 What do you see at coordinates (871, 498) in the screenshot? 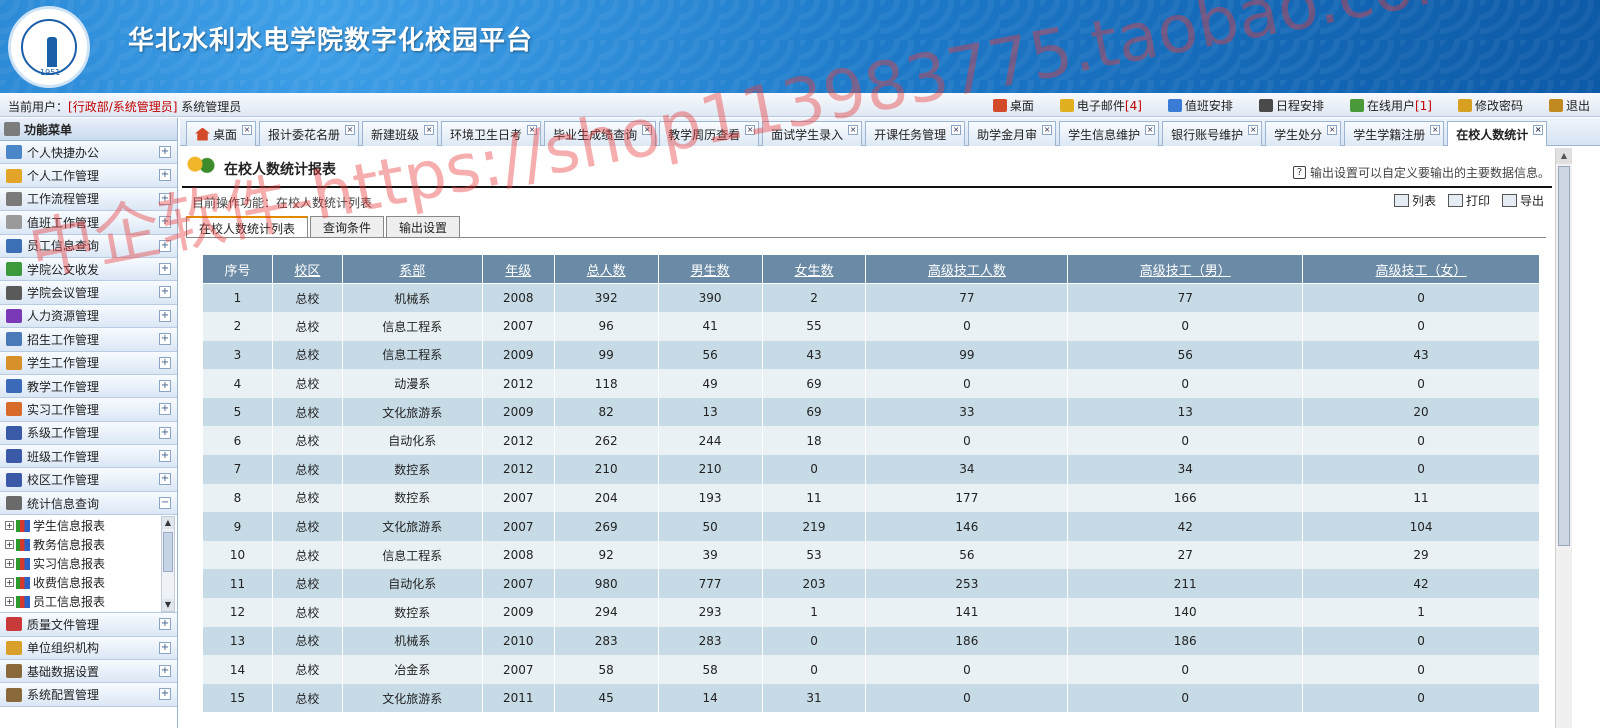
I see `table-row: 8 总校 数控系 2007 204 193 11 177 166 11` at bounding box center [871, 498].